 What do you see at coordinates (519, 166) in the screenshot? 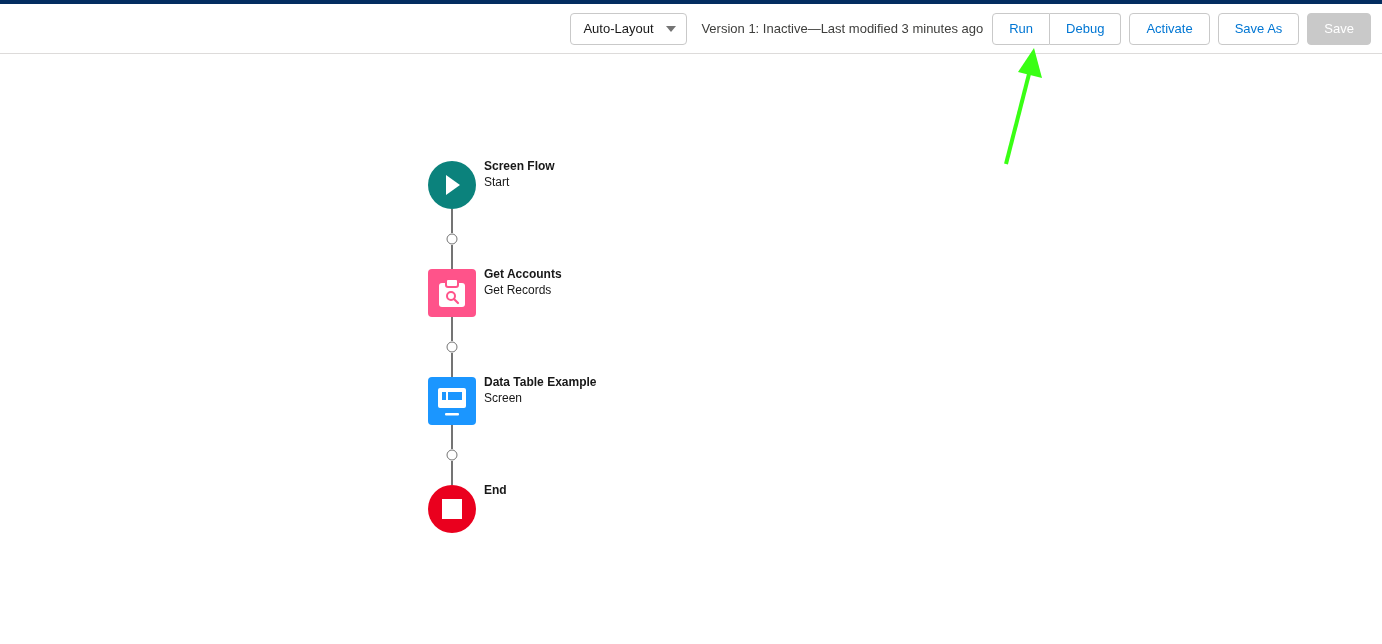
I see `node-title: Screen Flow` at bounding box center [519, 166].